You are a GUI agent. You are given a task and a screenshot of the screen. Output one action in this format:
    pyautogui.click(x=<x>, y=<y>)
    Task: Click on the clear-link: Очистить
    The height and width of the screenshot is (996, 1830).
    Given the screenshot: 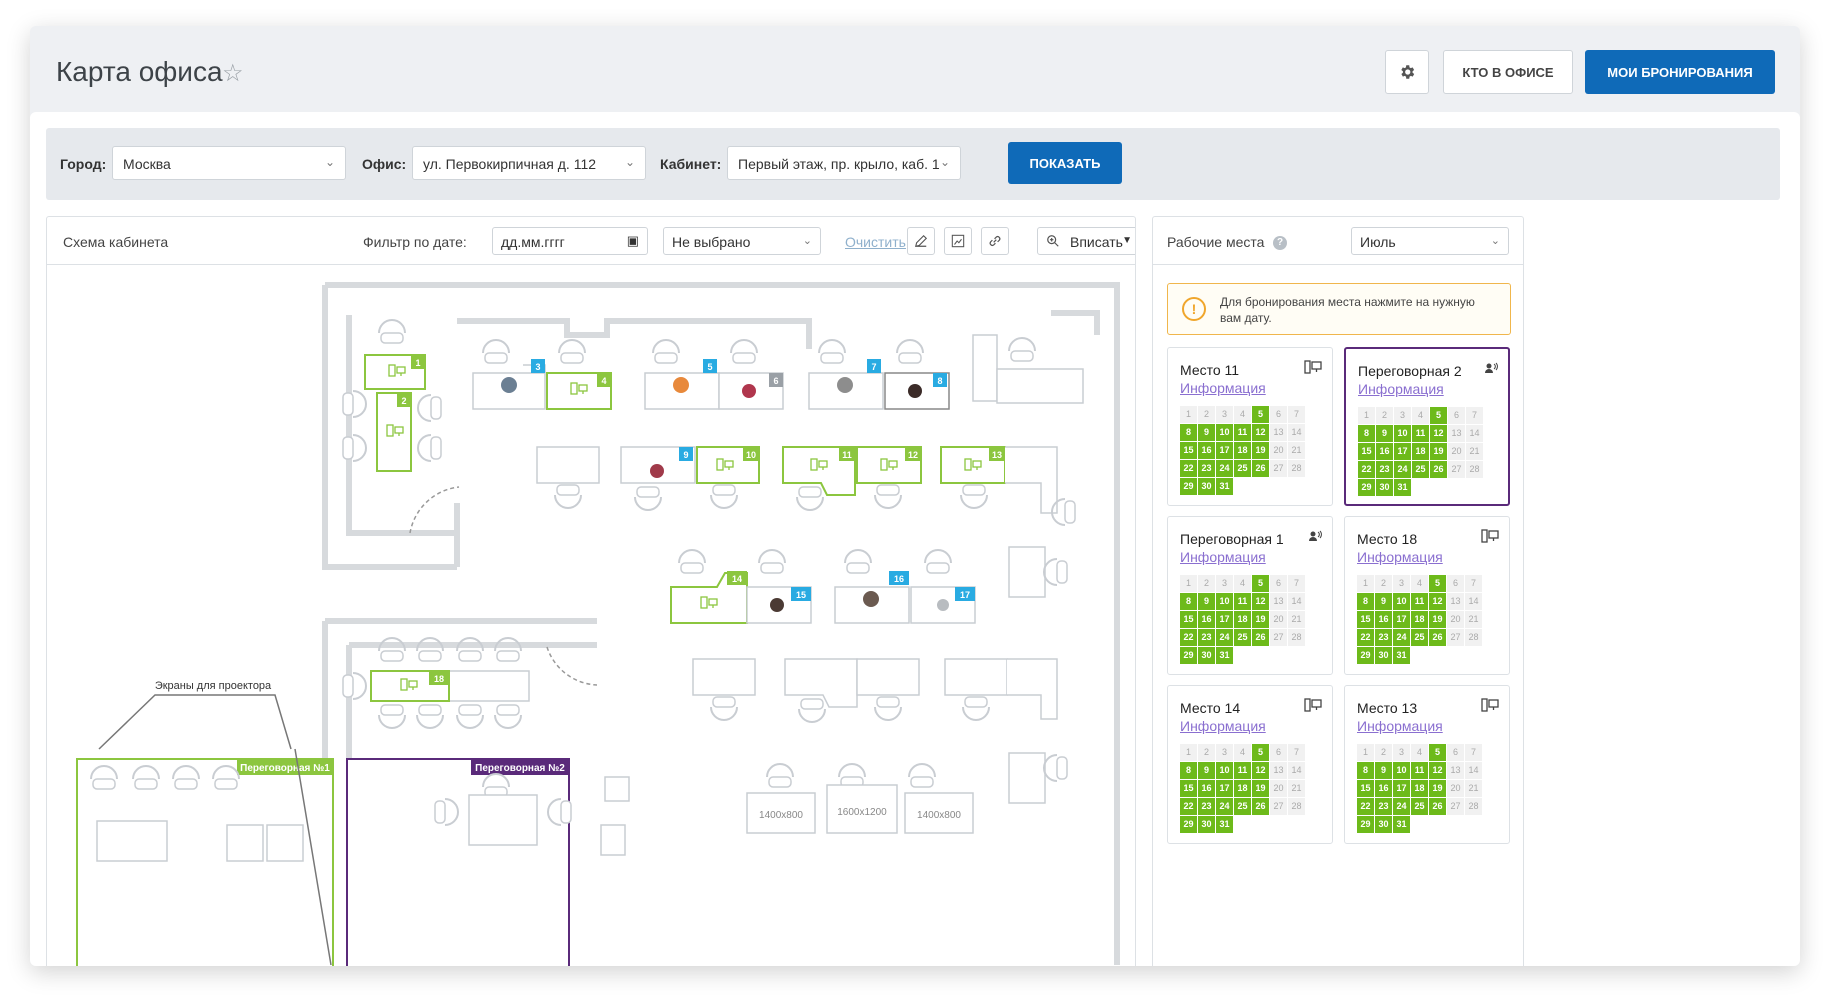 What is the action you would take?
    pyautogui.click(x=875, y=242)
    